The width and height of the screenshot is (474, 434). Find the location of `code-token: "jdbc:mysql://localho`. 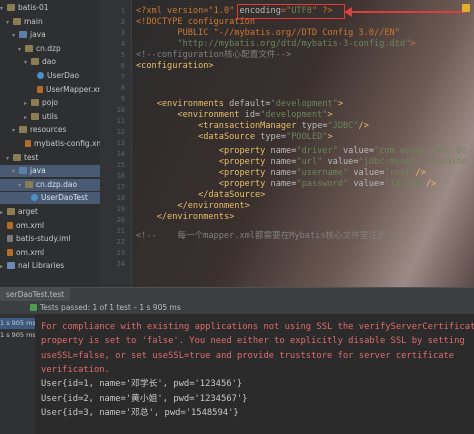

code-token: "jdbc:mysql://localho is located at coordinates (413, 162).